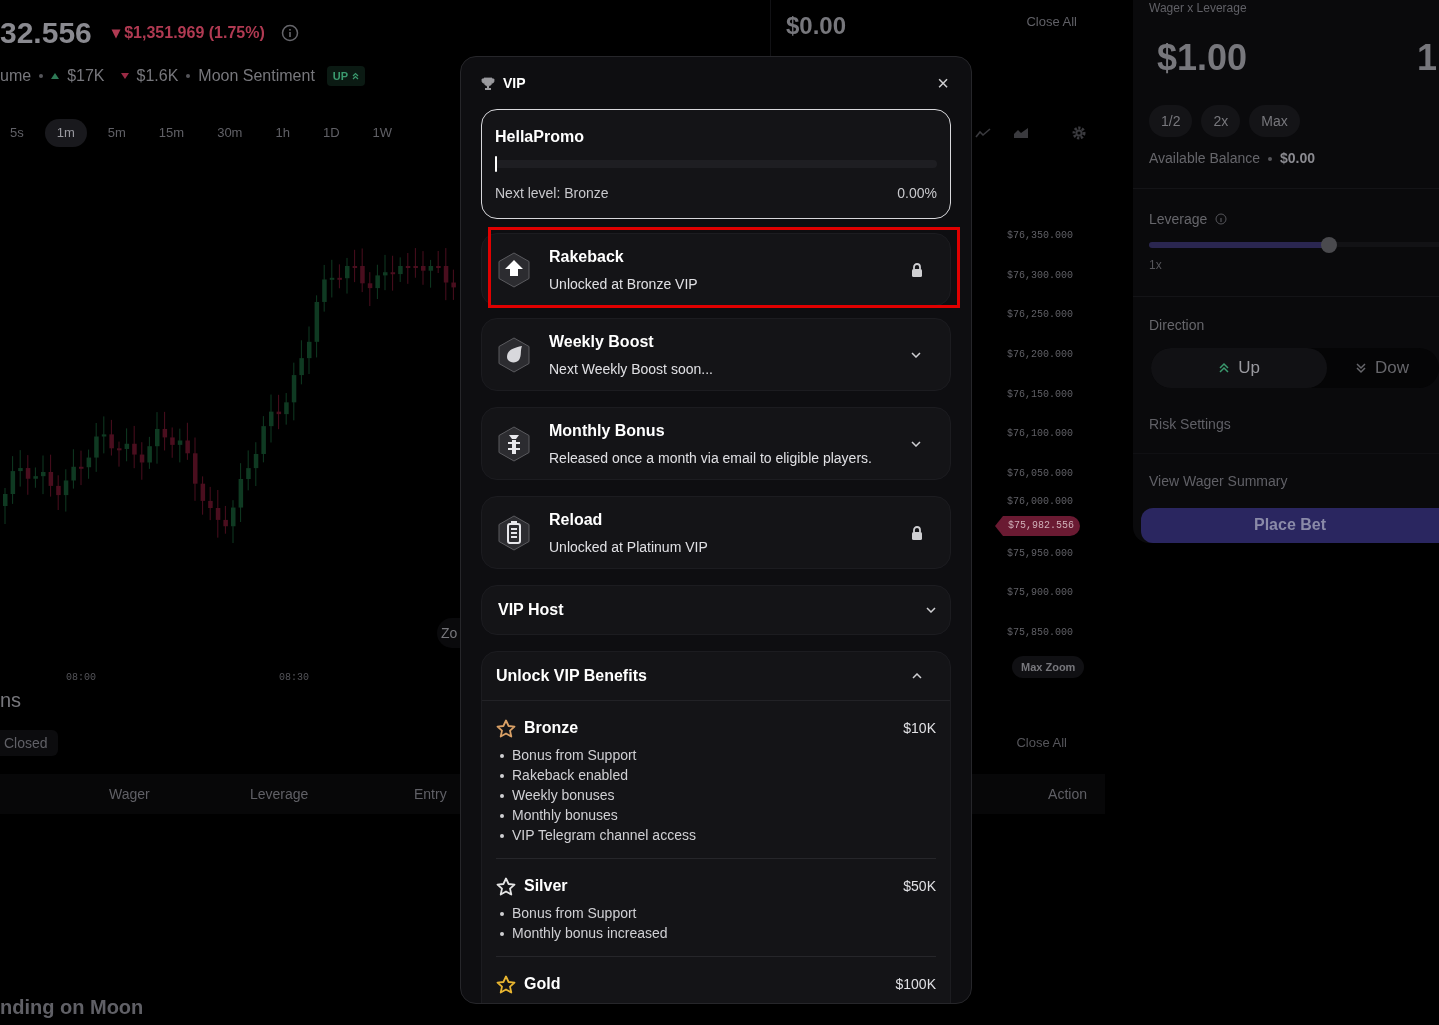  I want to click on volume-label: ume, so click(16, 76).